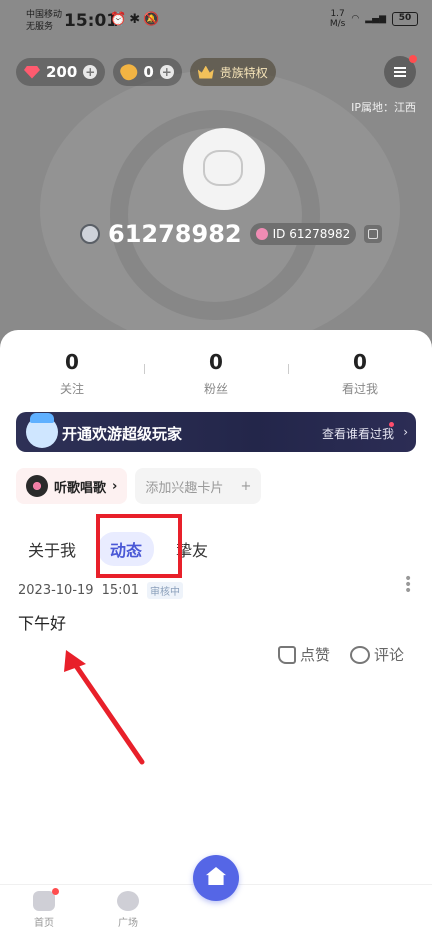 Image resolution: width=432 pixels, height=936 pixels. I want to click on vip-title: 开通欢游超级玩家, so click(122, 434).